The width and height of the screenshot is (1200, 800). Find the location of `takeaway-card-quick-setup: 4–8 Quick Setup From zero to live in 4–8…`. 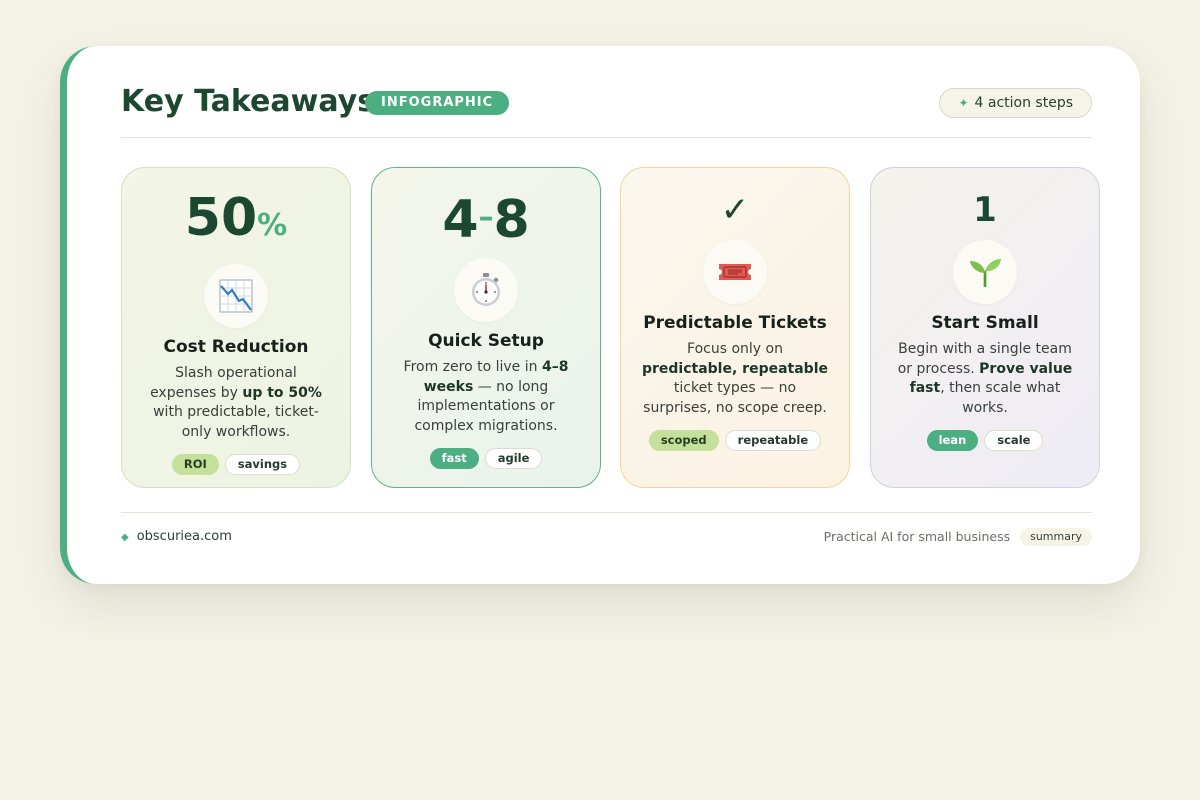

takeaway-card-quick-setup: 4–8 Quick Setup From zero to live in 4–8… is located at coordinates (486, 327).